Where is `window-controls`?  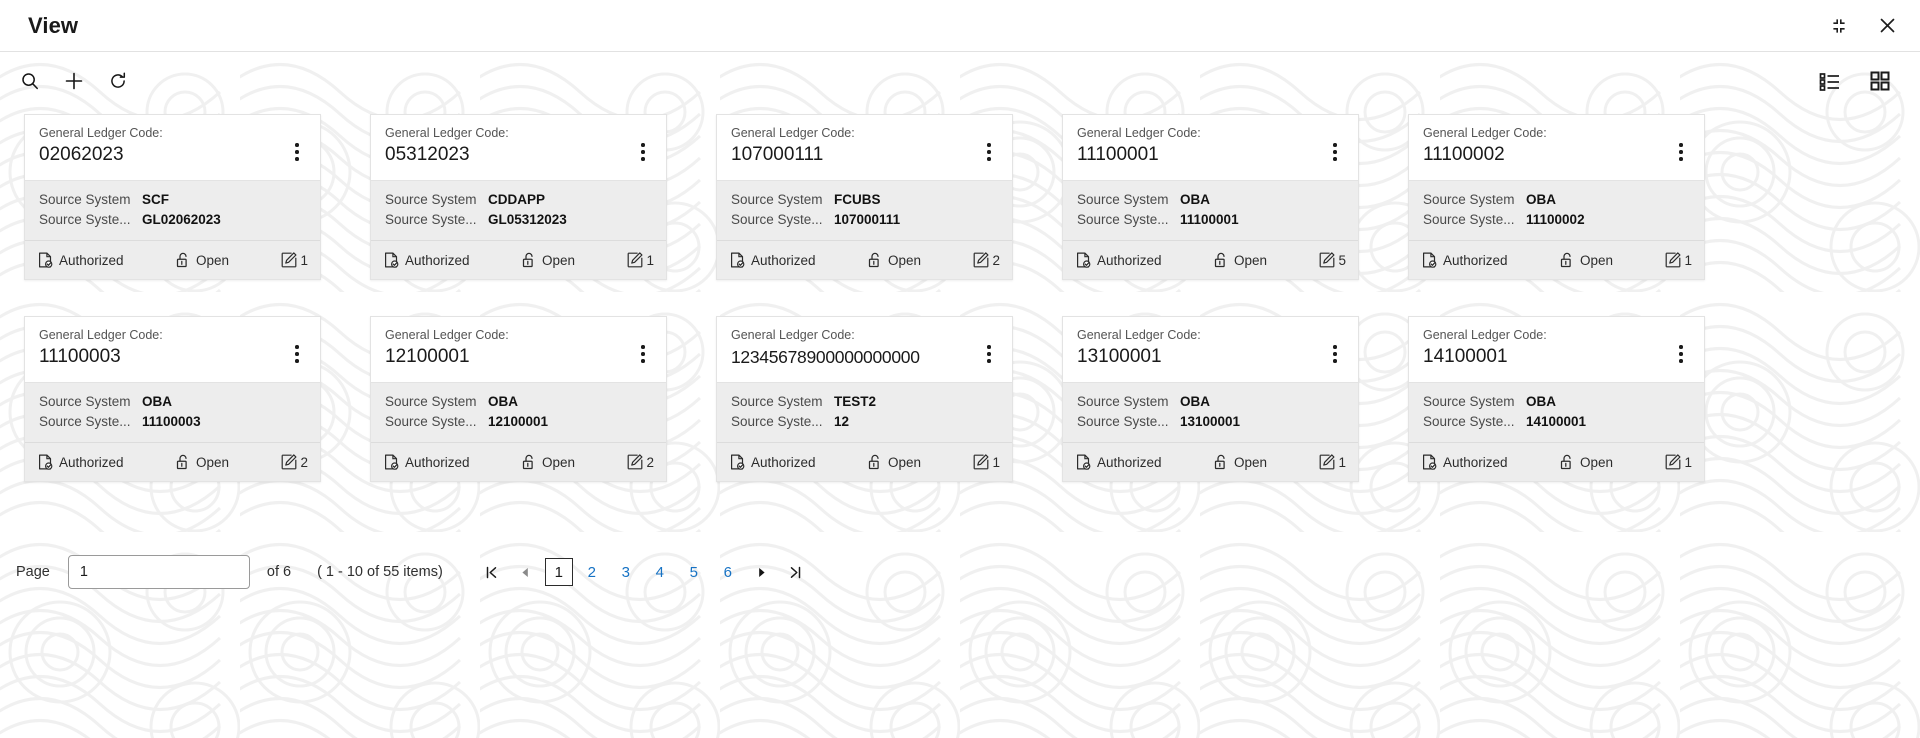 window-controls is located at coordinates (1863, 26).